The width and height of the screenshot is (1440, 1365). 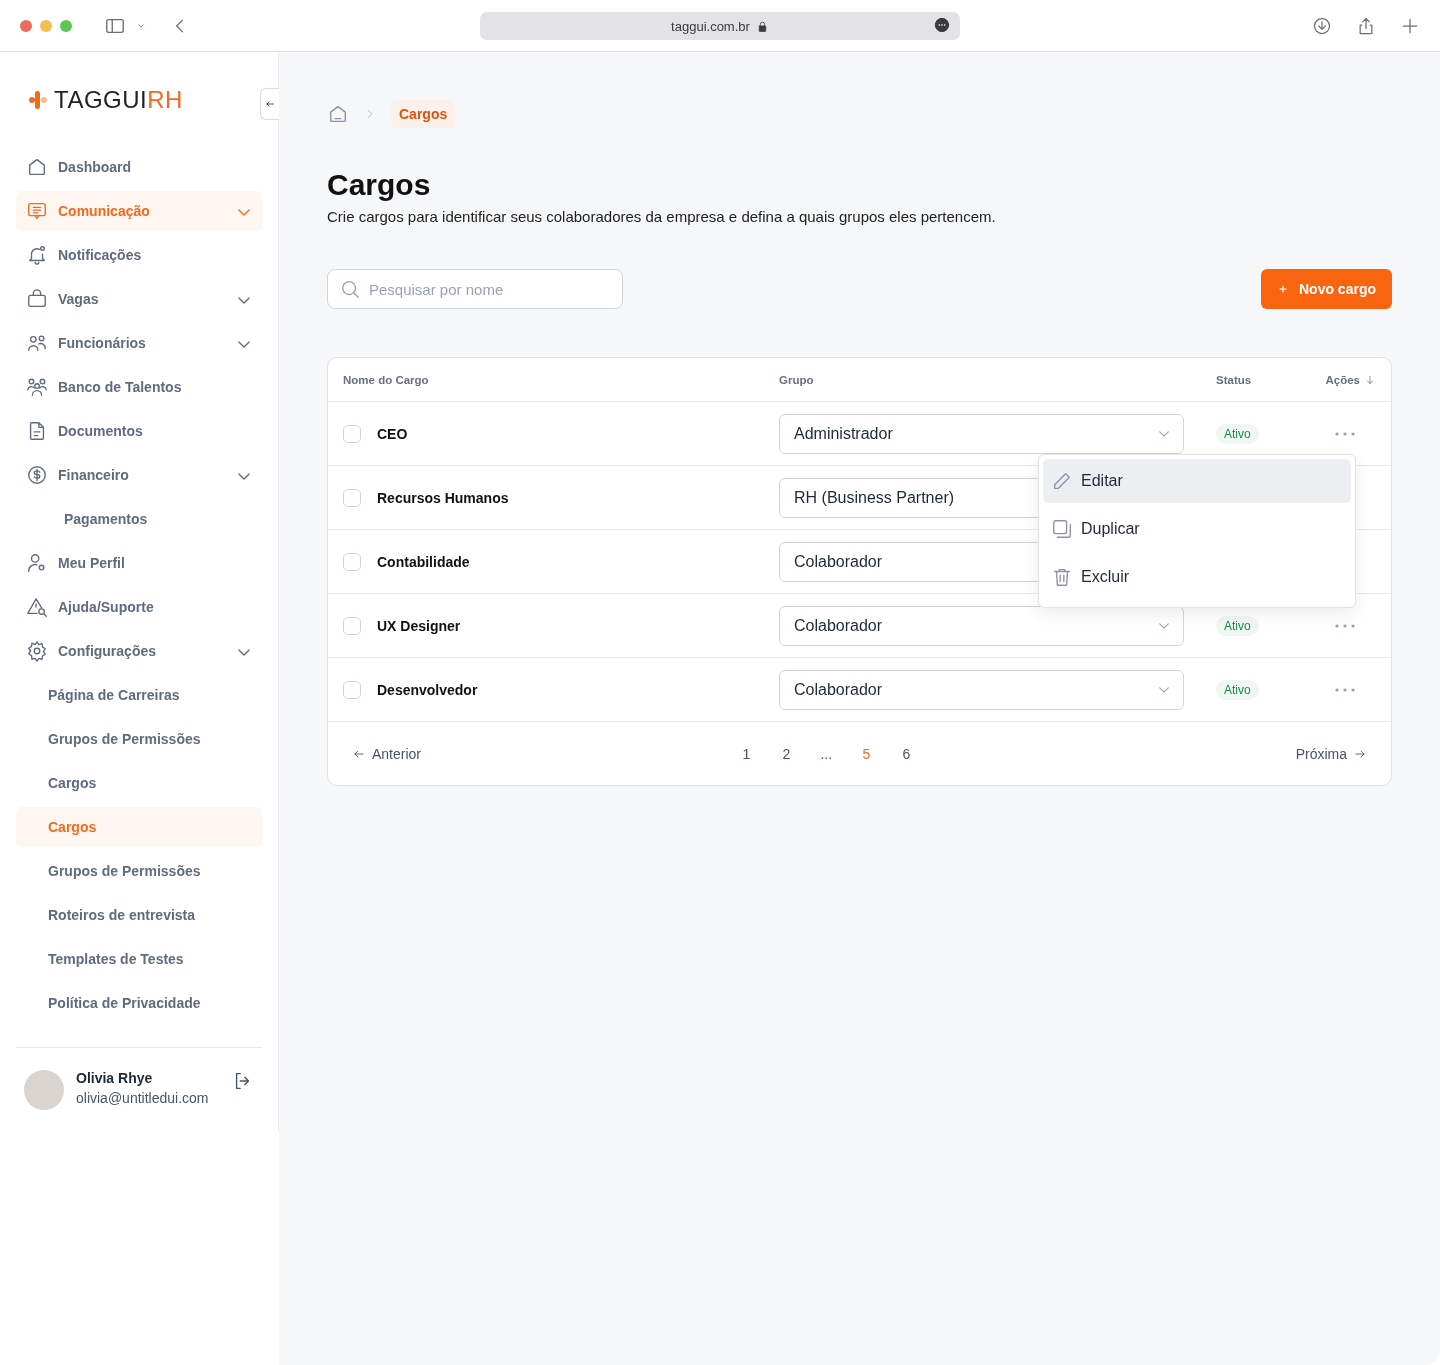 What do you see at coordinates (797, 379) in the screenshot?
I see `column-header: Grupo` at bounding box center [797, 379].